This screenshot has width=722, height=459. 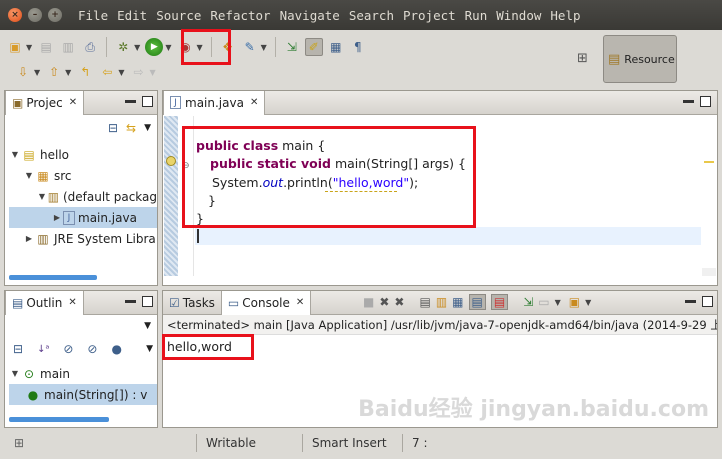 I want to click on tree-item-project: ▼ ▤ hello, so click(x=83, y=154).